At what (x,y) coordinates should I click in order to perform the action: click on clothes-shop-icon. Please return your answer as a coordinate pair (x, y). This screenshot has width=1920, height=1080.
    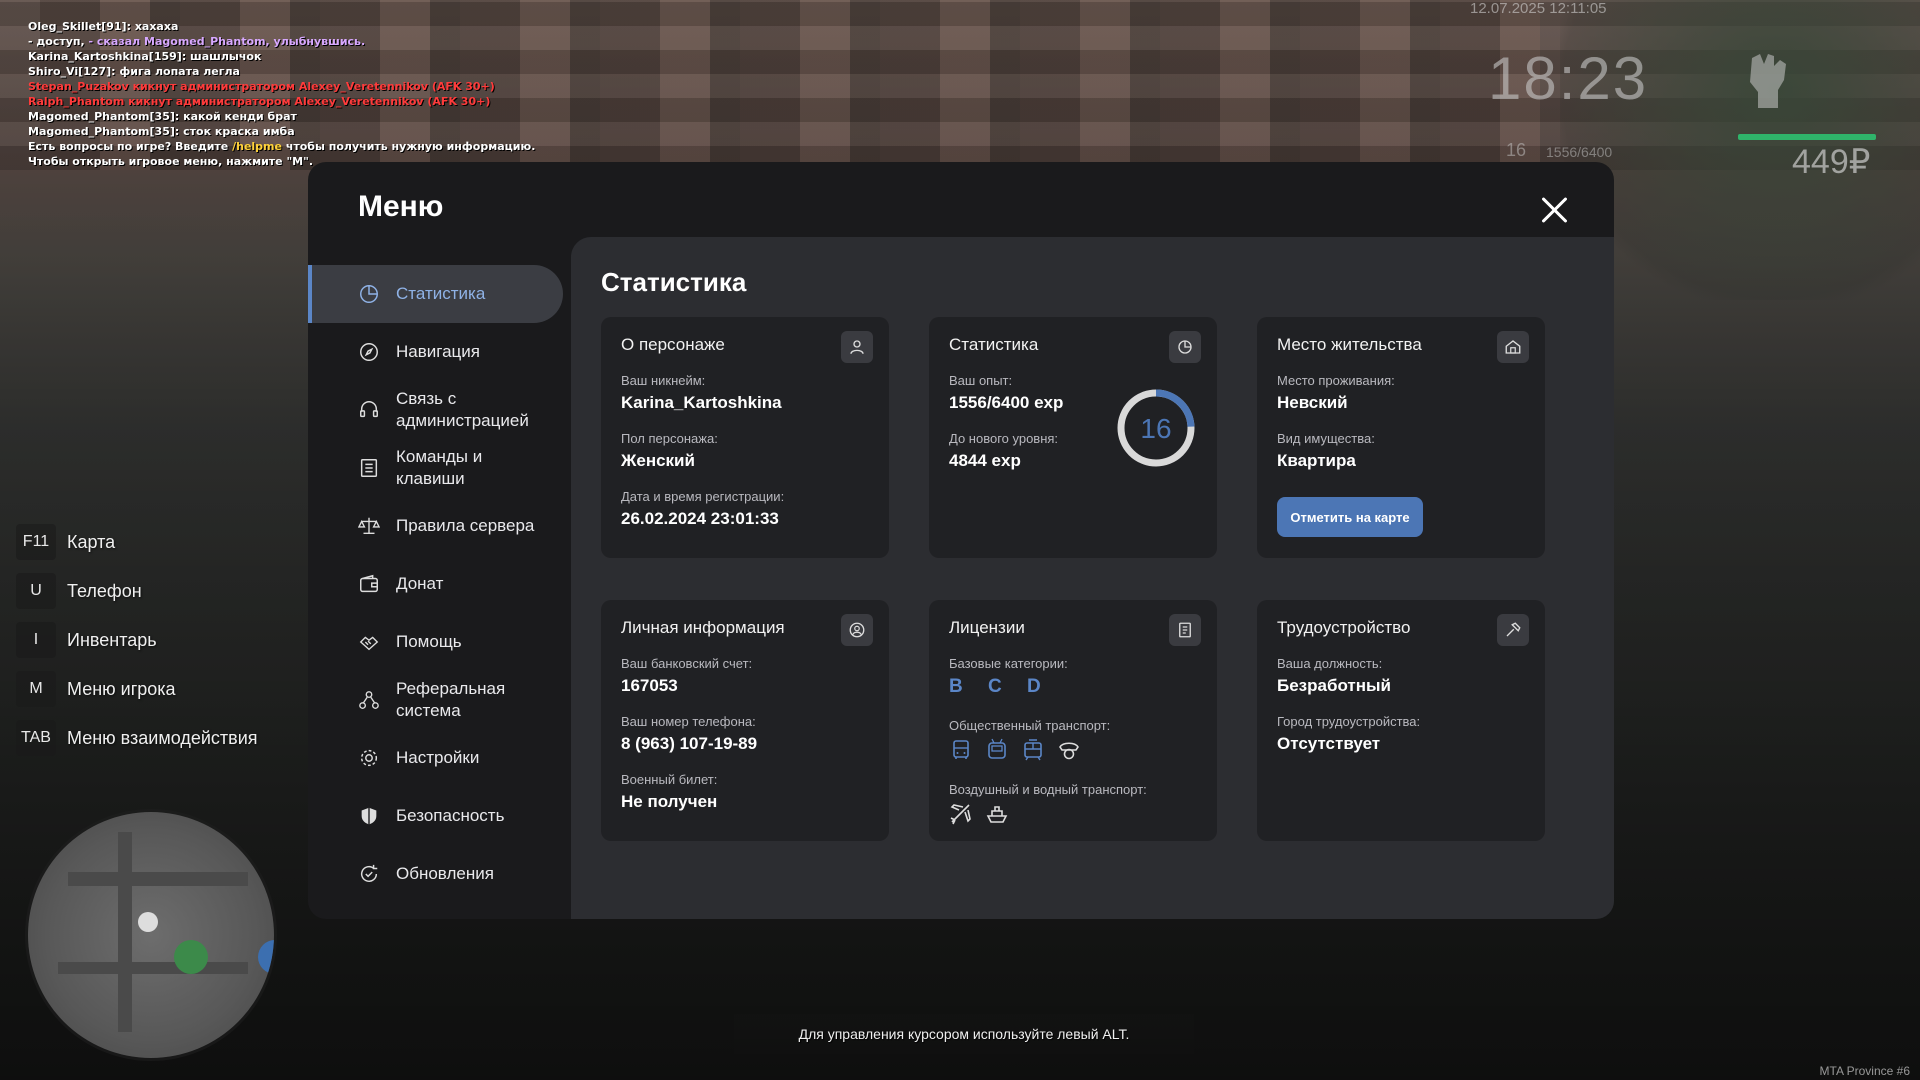
    Looking at the image, I should click on (266, 957).